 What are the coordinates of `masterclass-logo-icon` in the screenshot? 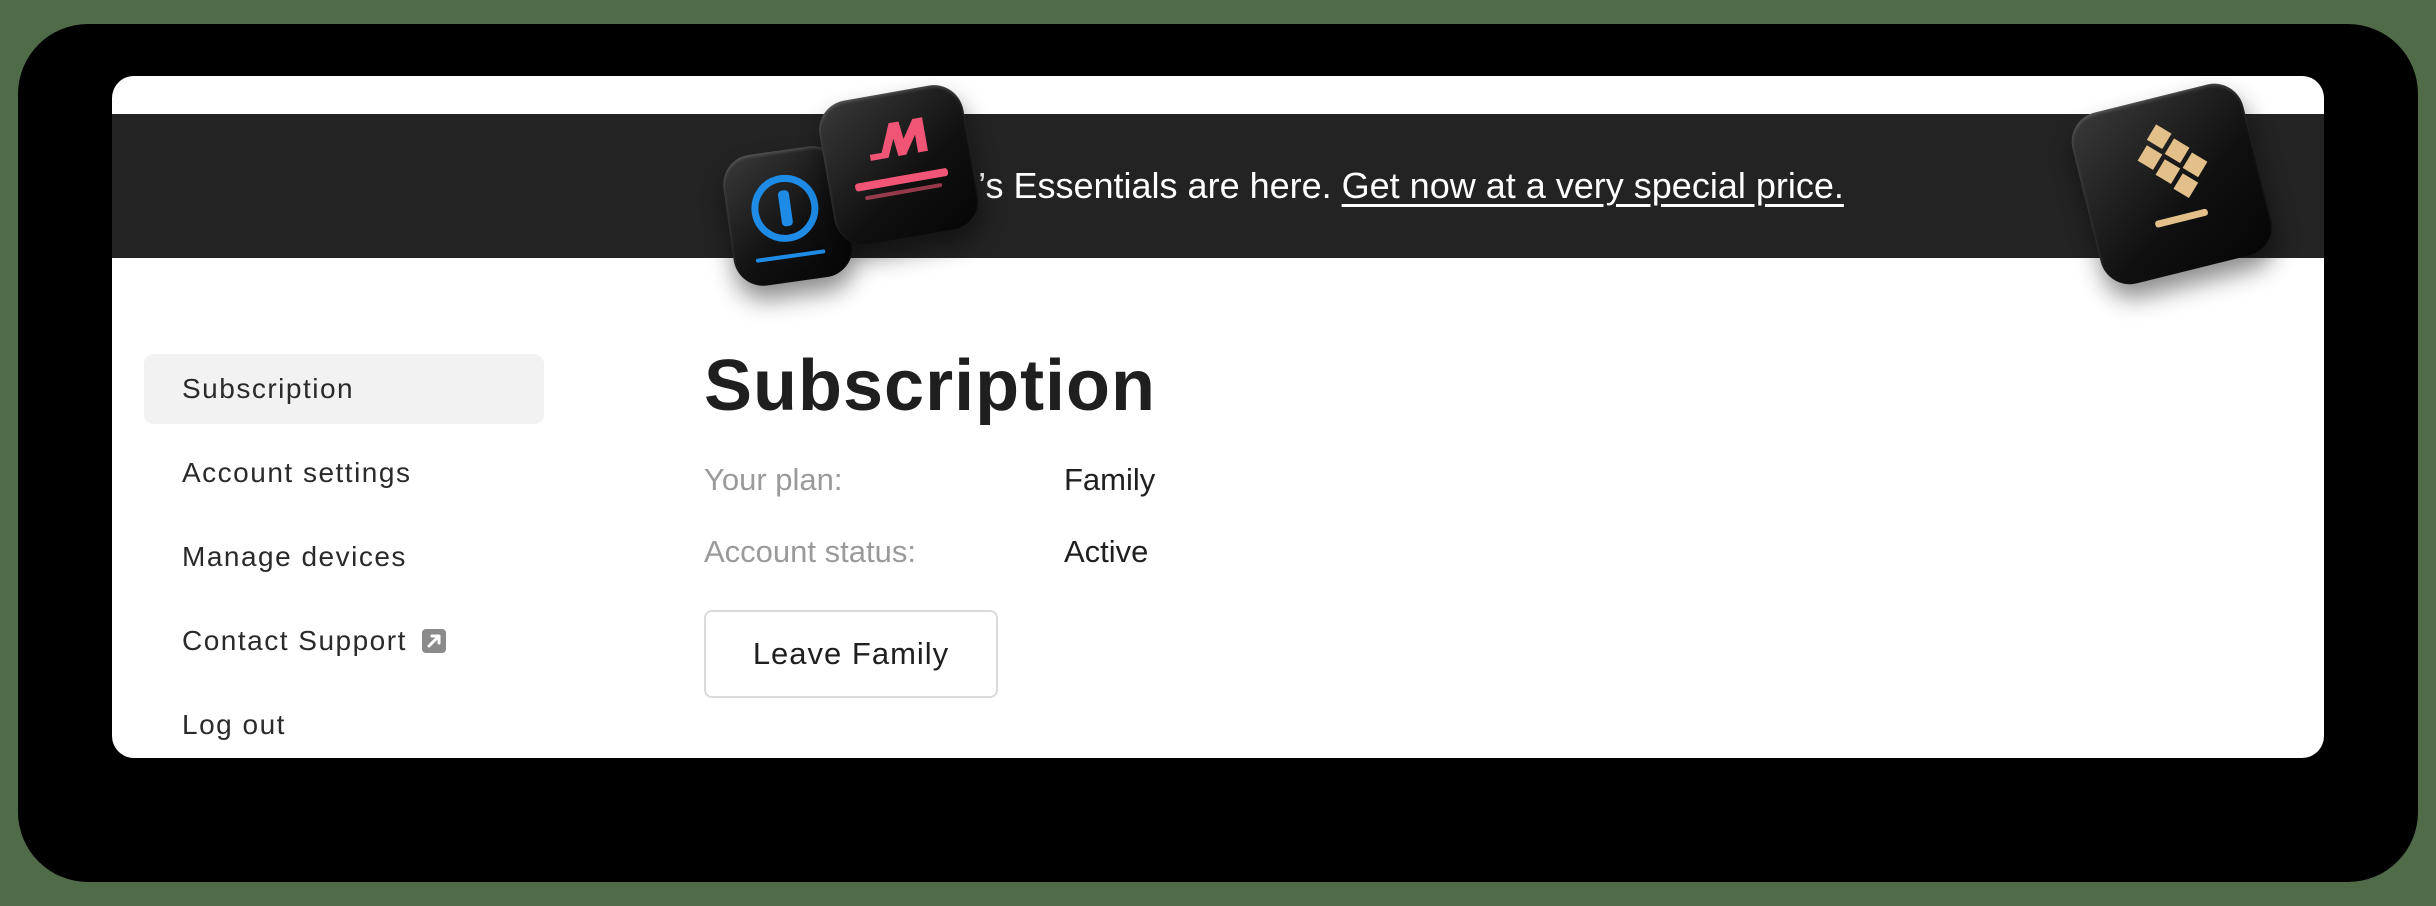 It's located at (902, 159).